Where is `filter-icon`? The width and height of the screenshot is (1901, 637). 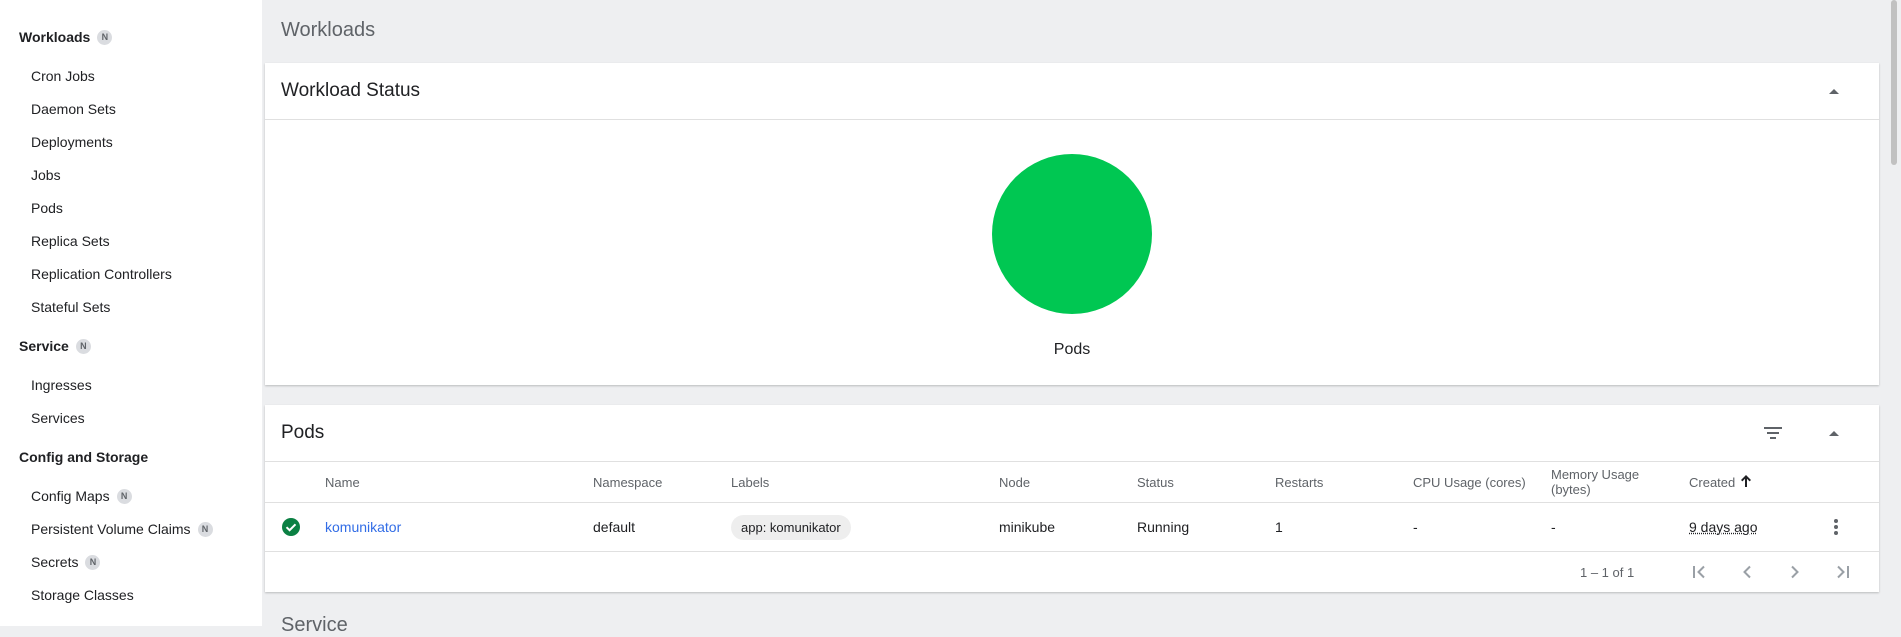
filter-icon is located at coordinates (1773, 433).